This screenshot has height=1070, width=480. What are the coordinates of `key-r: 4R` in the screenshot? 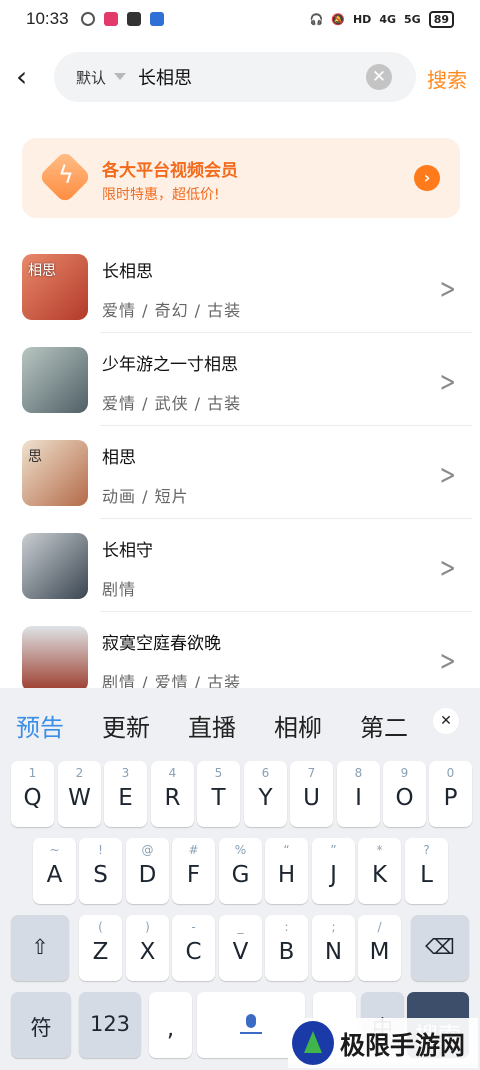 It's located at (172, 794).